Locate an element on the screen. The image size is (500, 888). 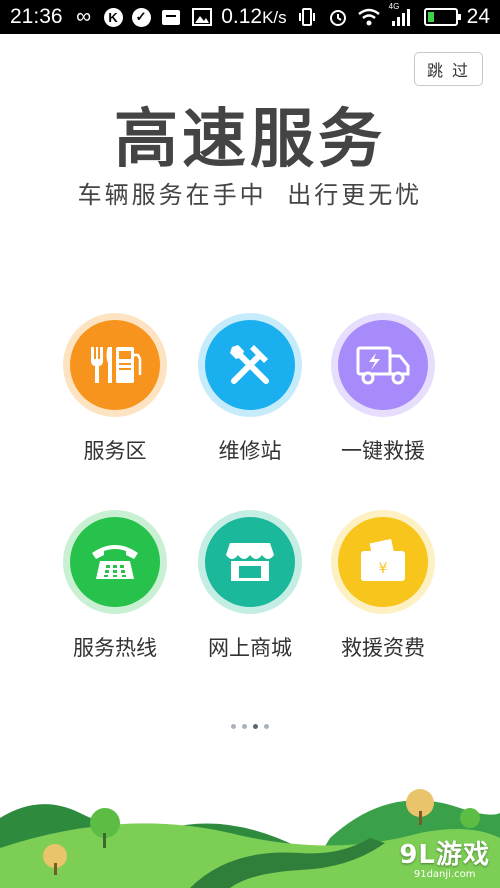
service-label: 服务热线 is located at coordinates (115, 648).